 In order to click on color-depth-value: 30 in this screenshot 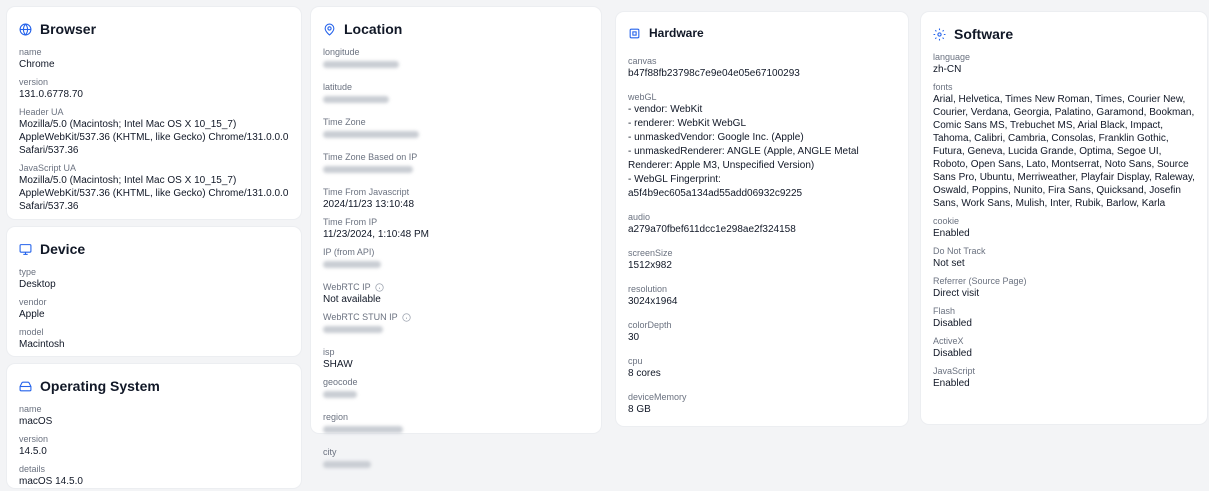, I will do `click(634, 337)`.